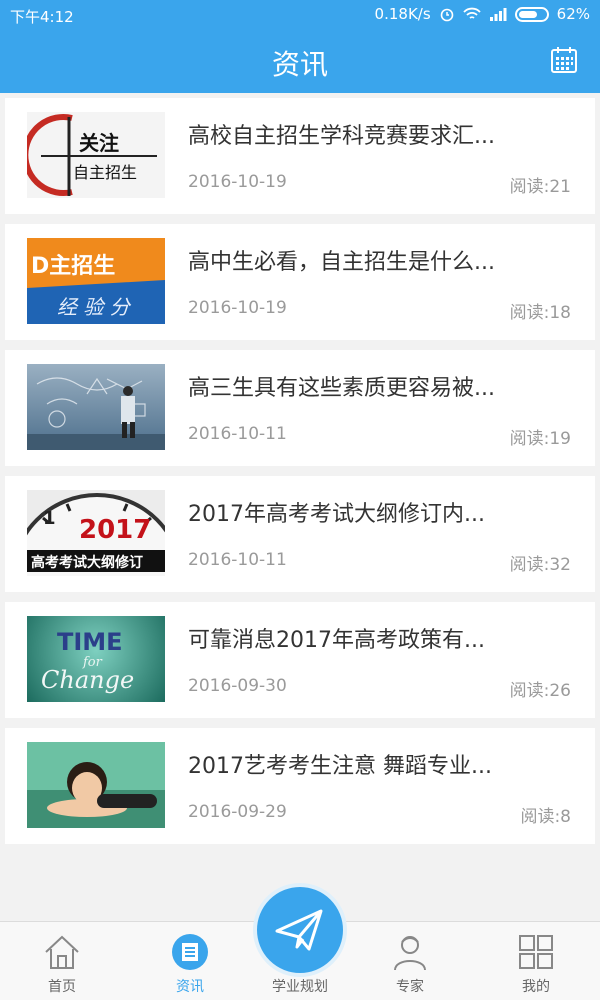 The width and height of the screenshot is (600, 1000). What do you see at coordinates (300, 408) in the screenshot?
I see `news-item: 高三生具有这些素质更容易被... 2016-10-11 阅读:19` at bounding box center [300, 408].